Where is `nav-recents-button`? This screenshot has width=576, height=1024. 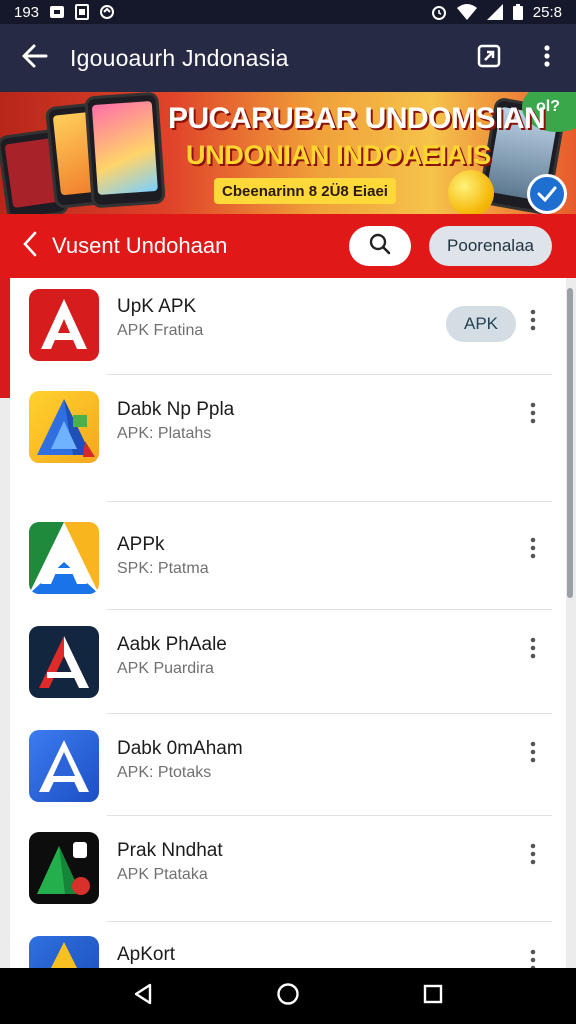
nav-recents-button is located at coordinates (433, 996).